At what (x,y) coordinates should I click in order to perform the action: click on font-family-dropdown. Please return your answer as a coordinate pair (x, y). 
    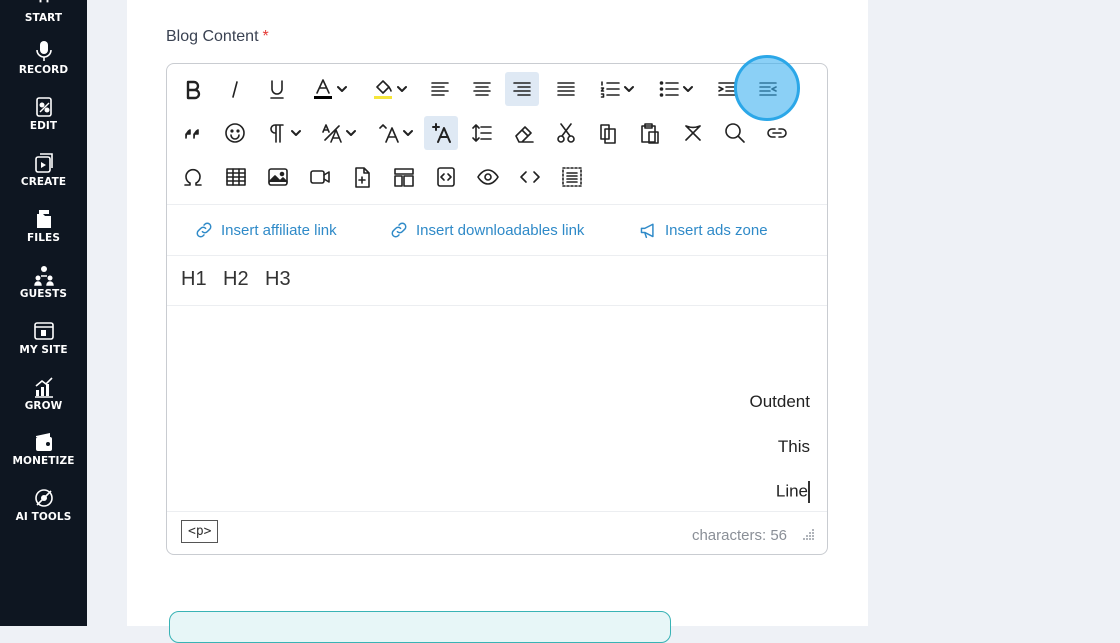
    Looking at the image, I should click on (395, 133).